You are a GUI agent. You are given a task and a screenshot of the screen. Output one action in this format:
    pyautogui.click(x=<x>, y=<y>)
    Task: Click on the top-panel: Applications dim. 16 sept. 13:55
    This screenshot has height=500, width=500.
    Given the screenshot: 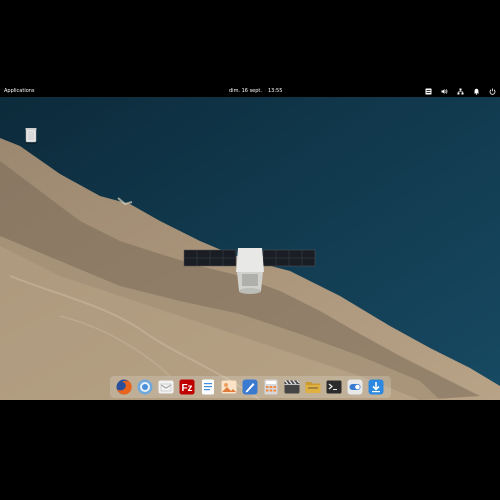 What is the action you would take?
    pyautogui.click(x=250, y=91)
    